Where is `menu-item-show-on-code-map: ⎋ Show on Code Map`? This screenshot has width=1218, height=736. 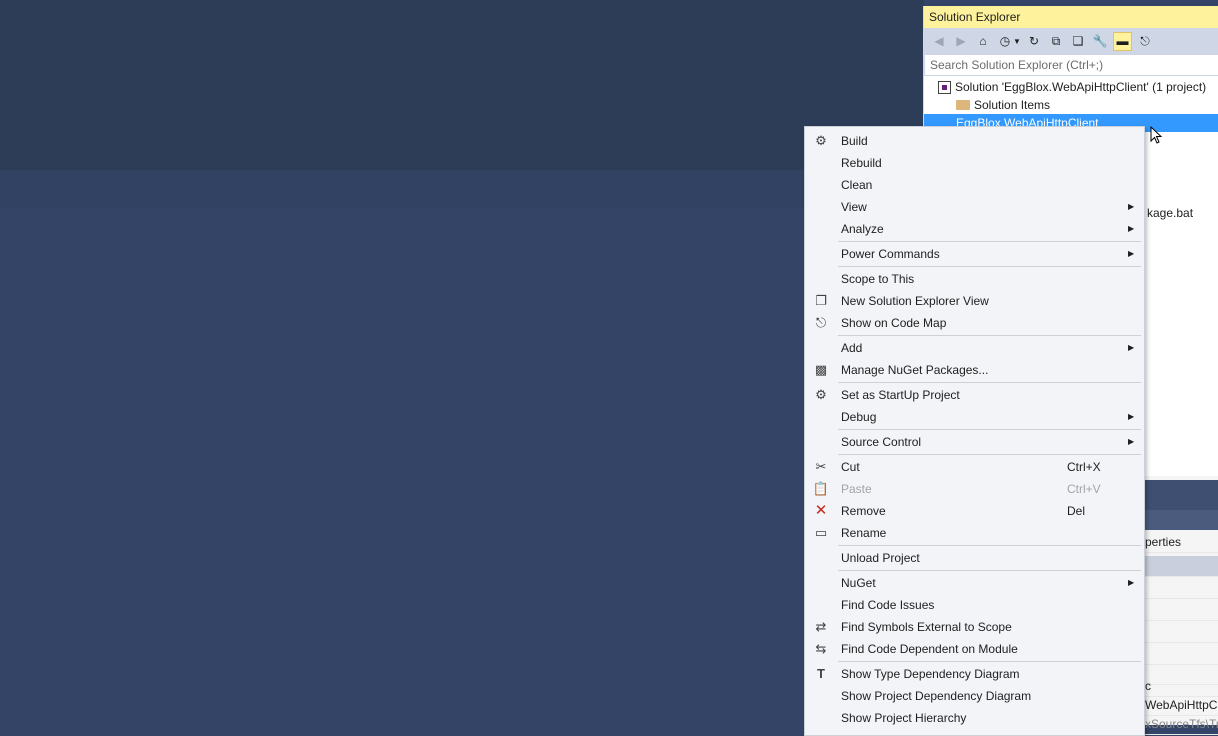 menu-item-show-on-code-map: ⎋ Show on Code Map is located at coordinates (974, 323).